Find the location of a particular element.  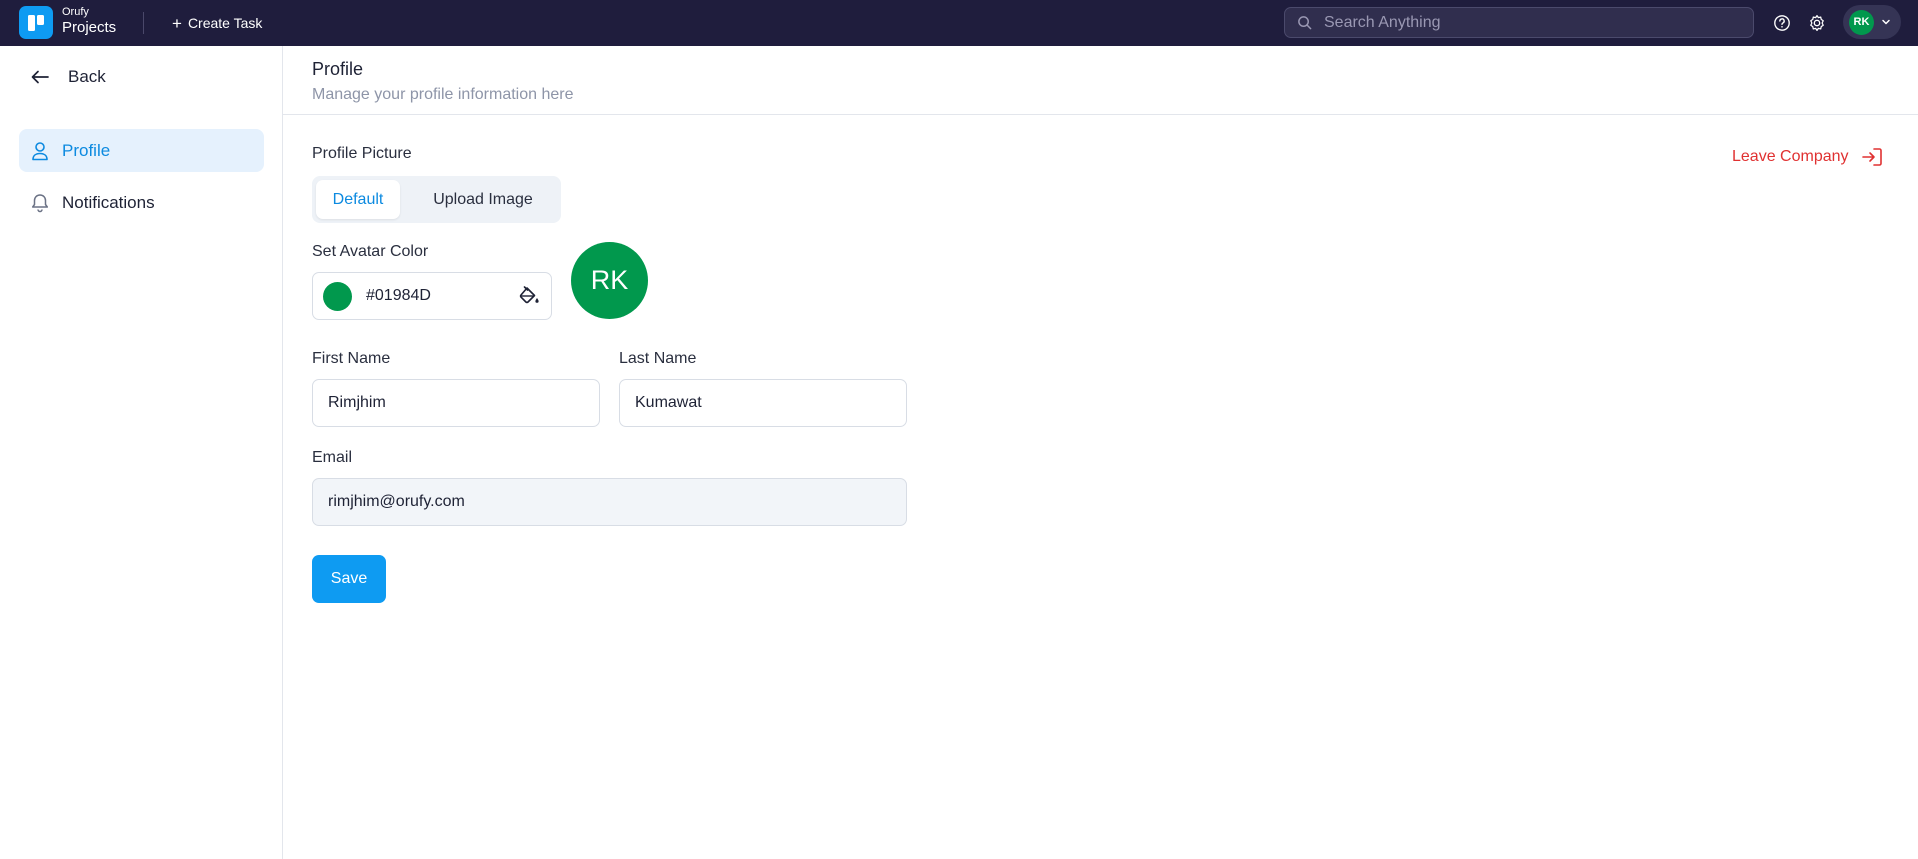

board-icon is located at coordinates (36, 22).